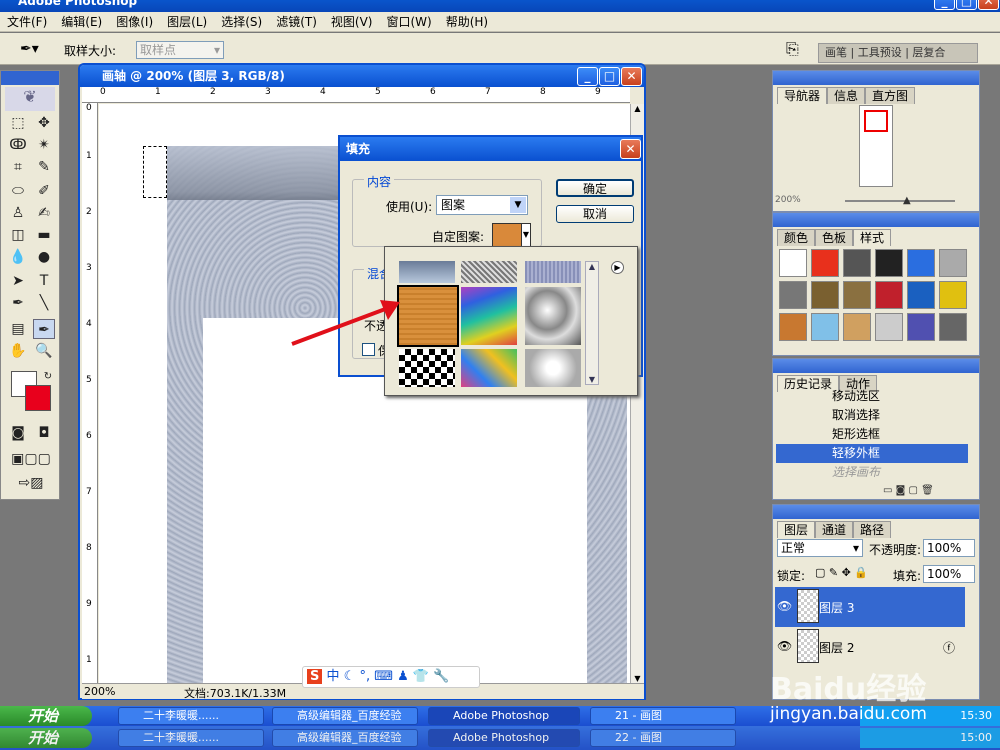 The width and height of the screenshot is (1000, 750). Describe the element at coordinates (872, 453) in the screenshot. I see `history-item-selected: 轻移外框` at that location.